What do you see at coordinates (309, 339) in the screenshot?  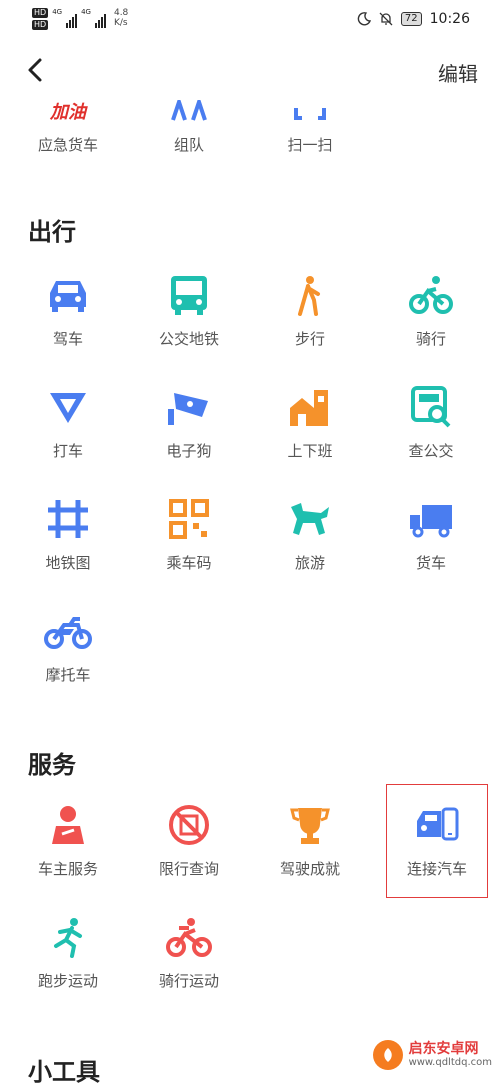 I see `grid-item-label: 步行` at bounding box center [309, 339].